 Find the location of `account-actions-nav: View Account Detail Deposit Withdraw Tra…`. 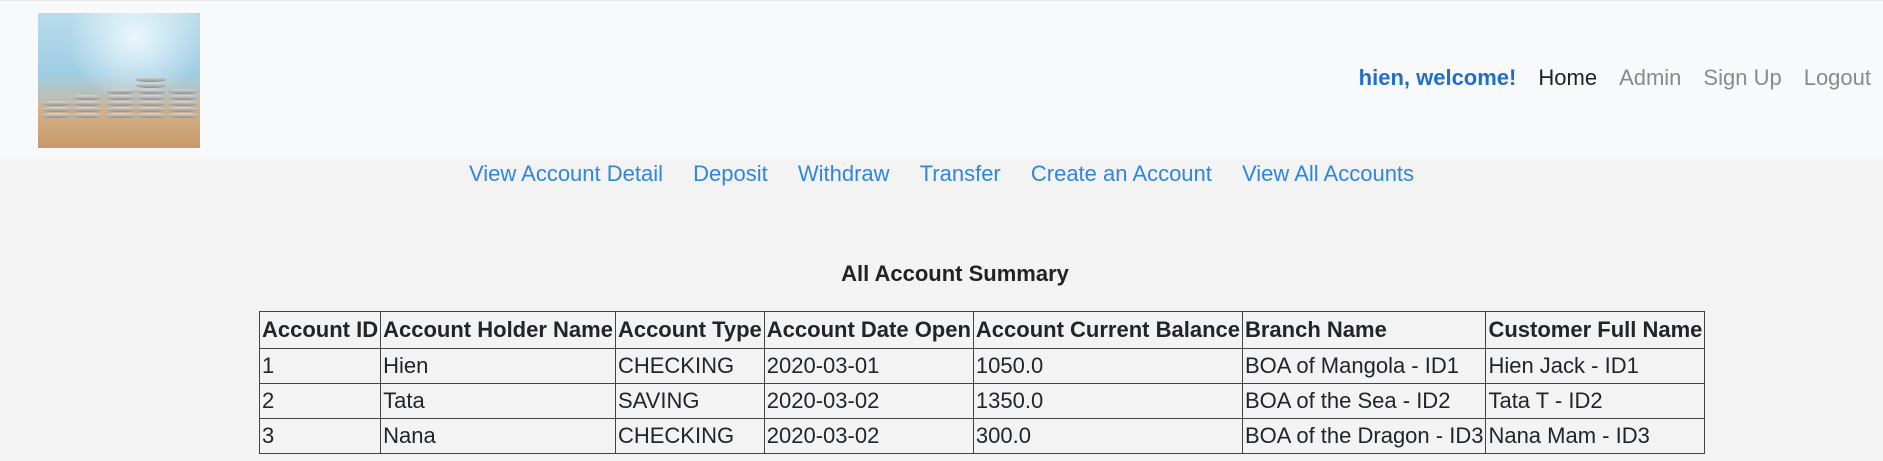

account-actions-nav: View Account Detail Deposit Withdraw Tra… is located at coordinates (941, 174).